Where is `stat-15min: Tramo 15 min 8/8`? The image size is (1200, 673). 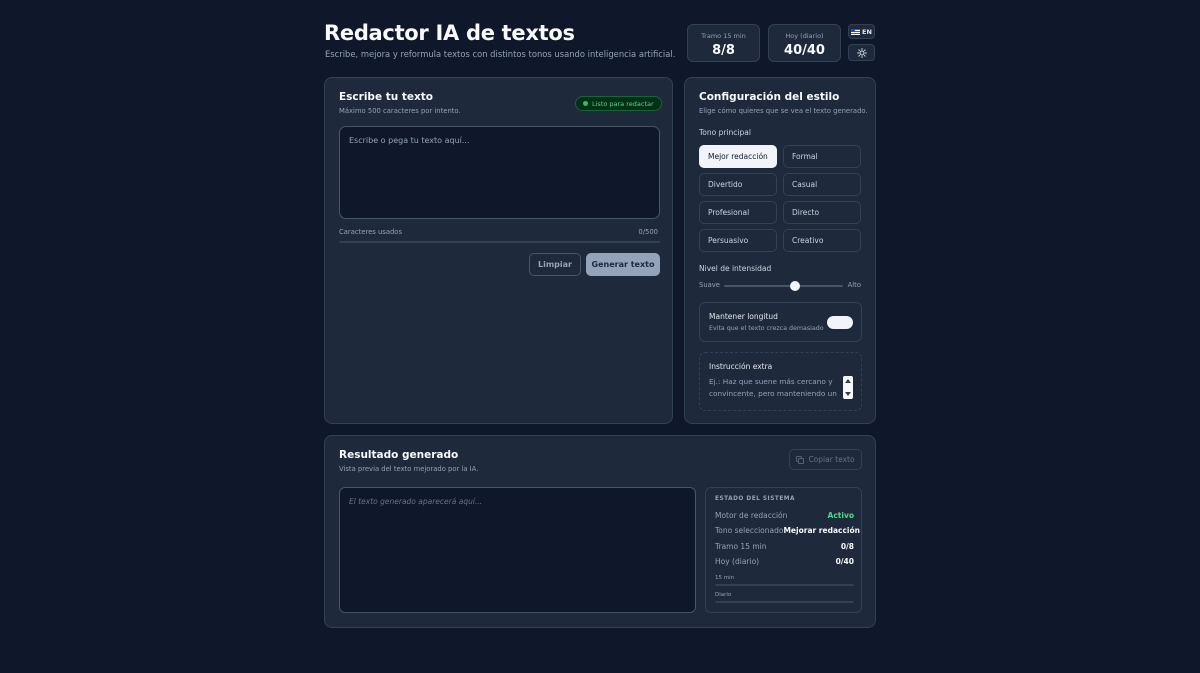 stat-15min: Tramo 15 min 8/8 is located at coordinates (723, 43).